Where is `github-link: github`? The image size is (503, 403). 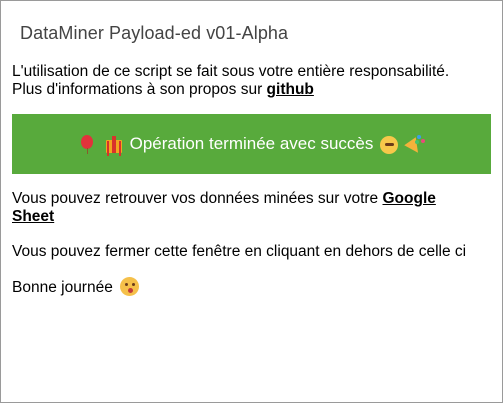 github-link: github is located at coordinates (290, 89).